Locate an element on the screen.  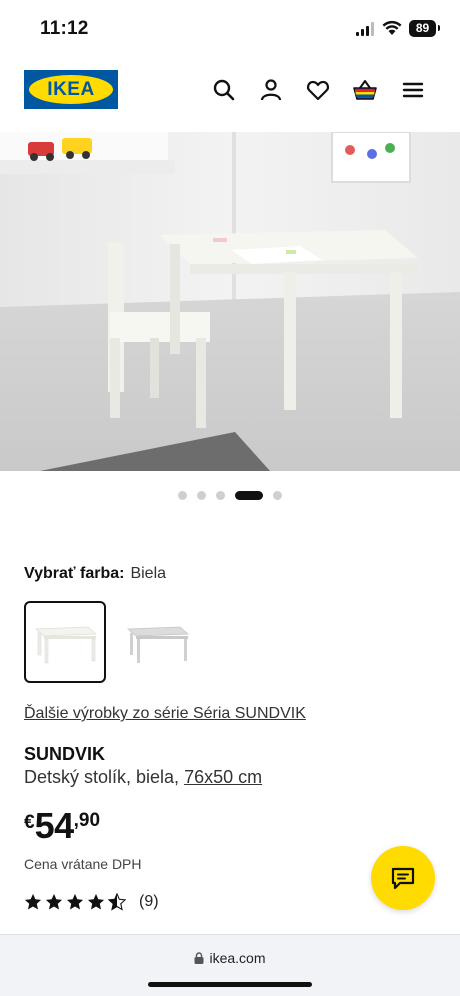
product-dimensions-link: 76x50 cm is located at coordinates (223, 777).